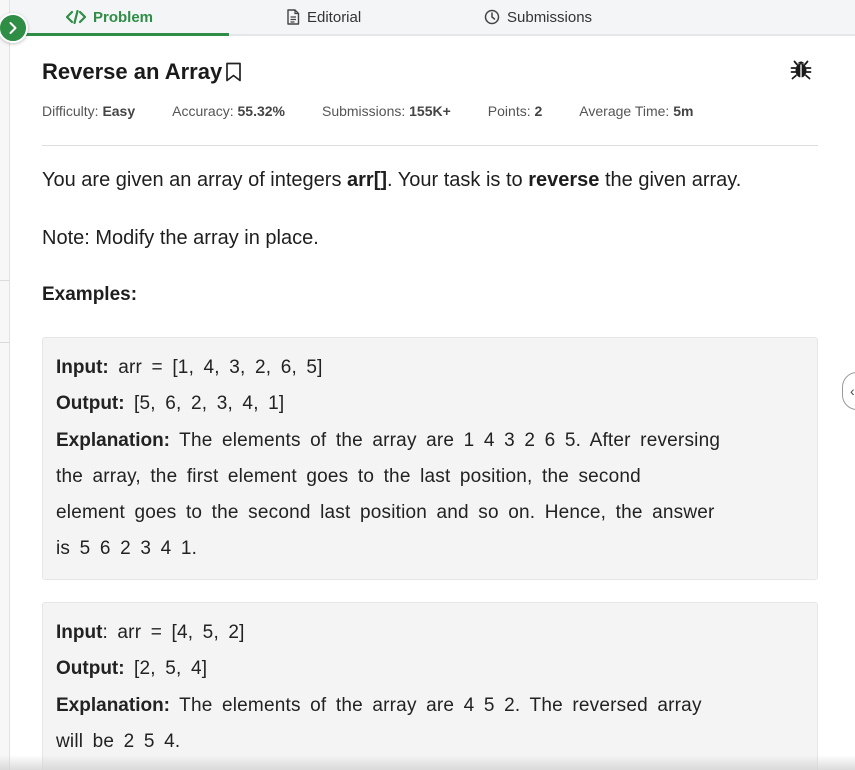 Image resolution: width=855 pixels, height=770 pixels. What do you see at coordinates (166, 669) in the screenshot?
I see `output-value: [2, 5, 4]` at bounding box center [166, 669].